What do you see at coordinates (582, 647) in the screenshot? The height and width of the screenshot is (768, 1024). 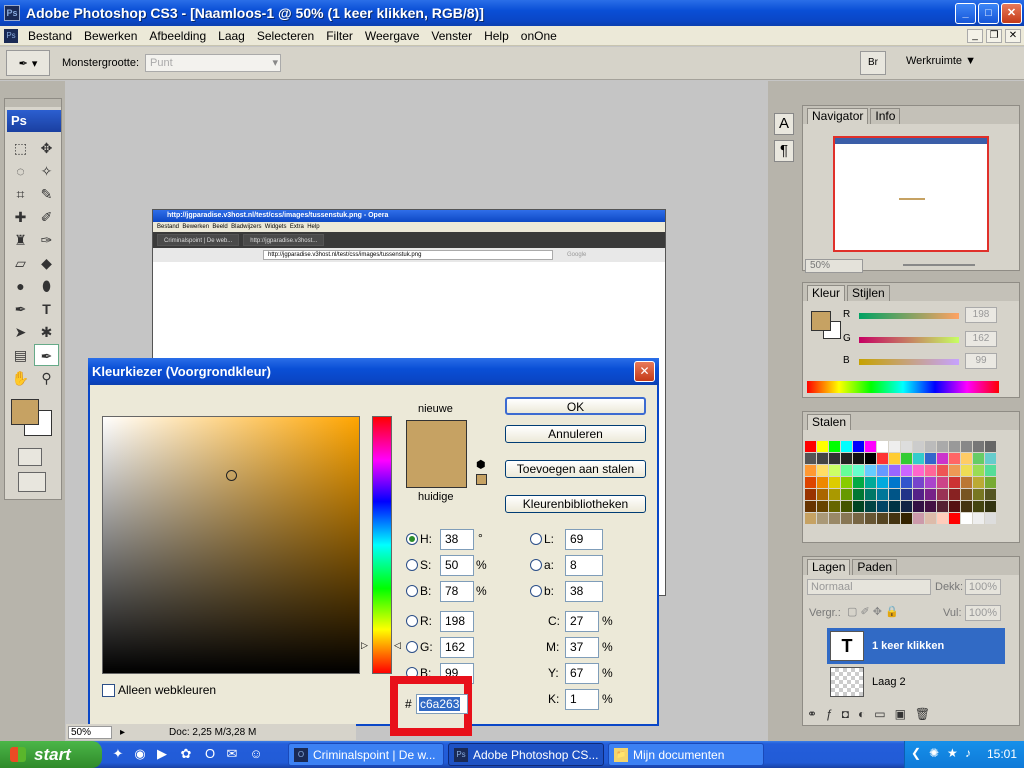 I see `m-input: 37` at bounding box center [582, 647].